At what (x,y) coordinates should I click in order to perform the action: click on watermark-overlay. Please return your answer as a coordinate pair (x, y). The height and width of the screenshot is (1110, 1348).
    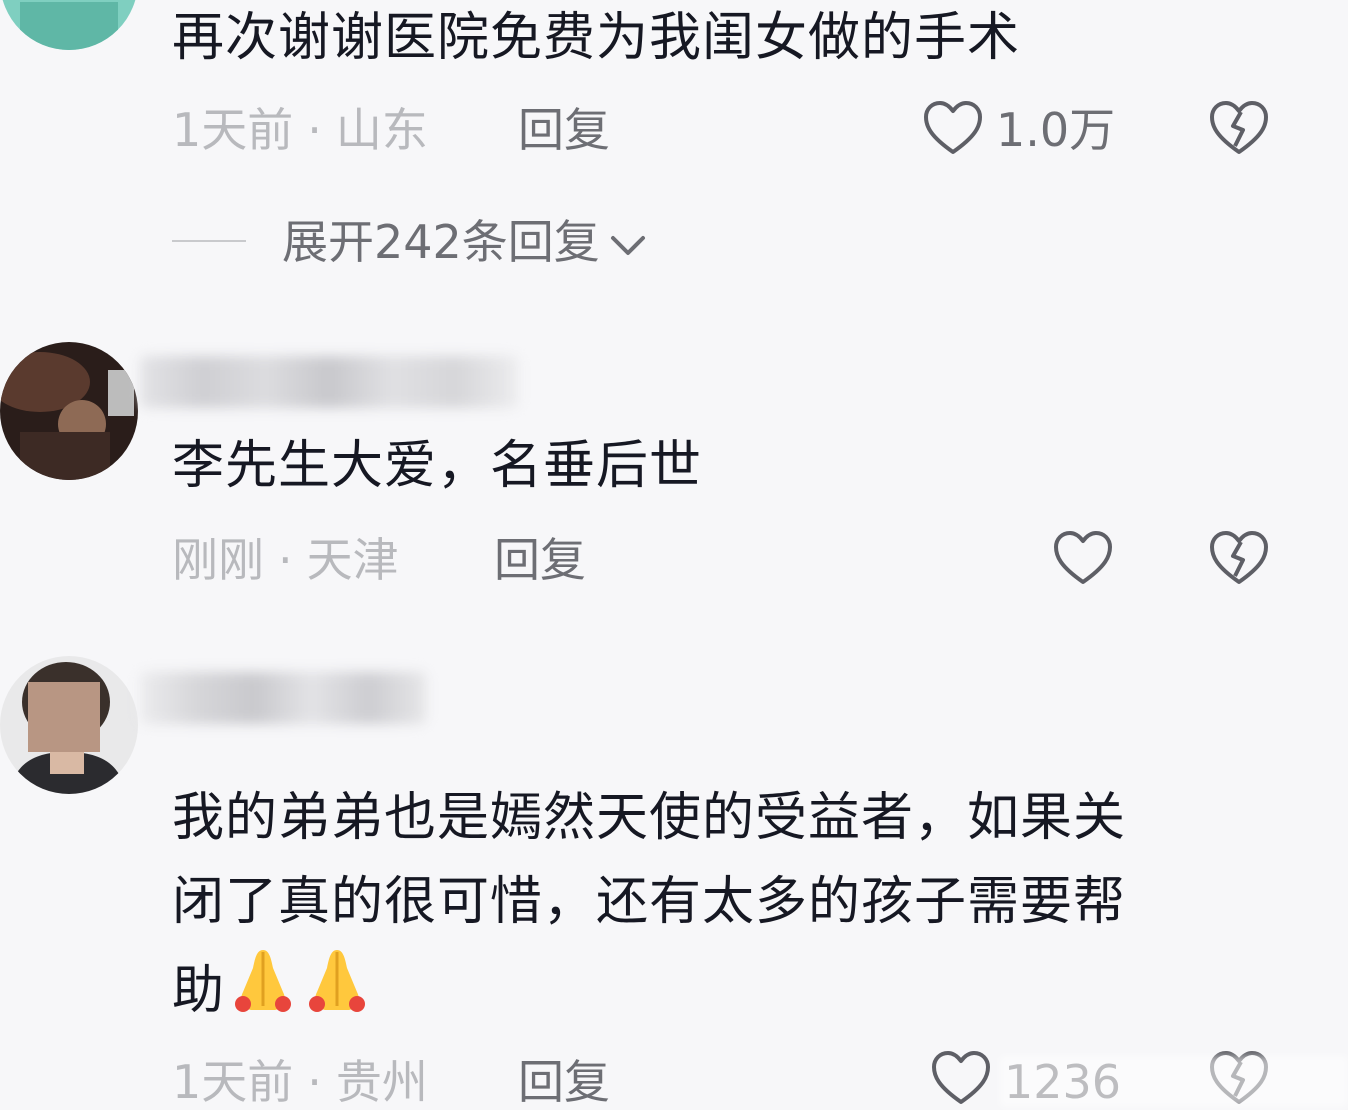
    Looking at the image, I should click on (1174, 1081).